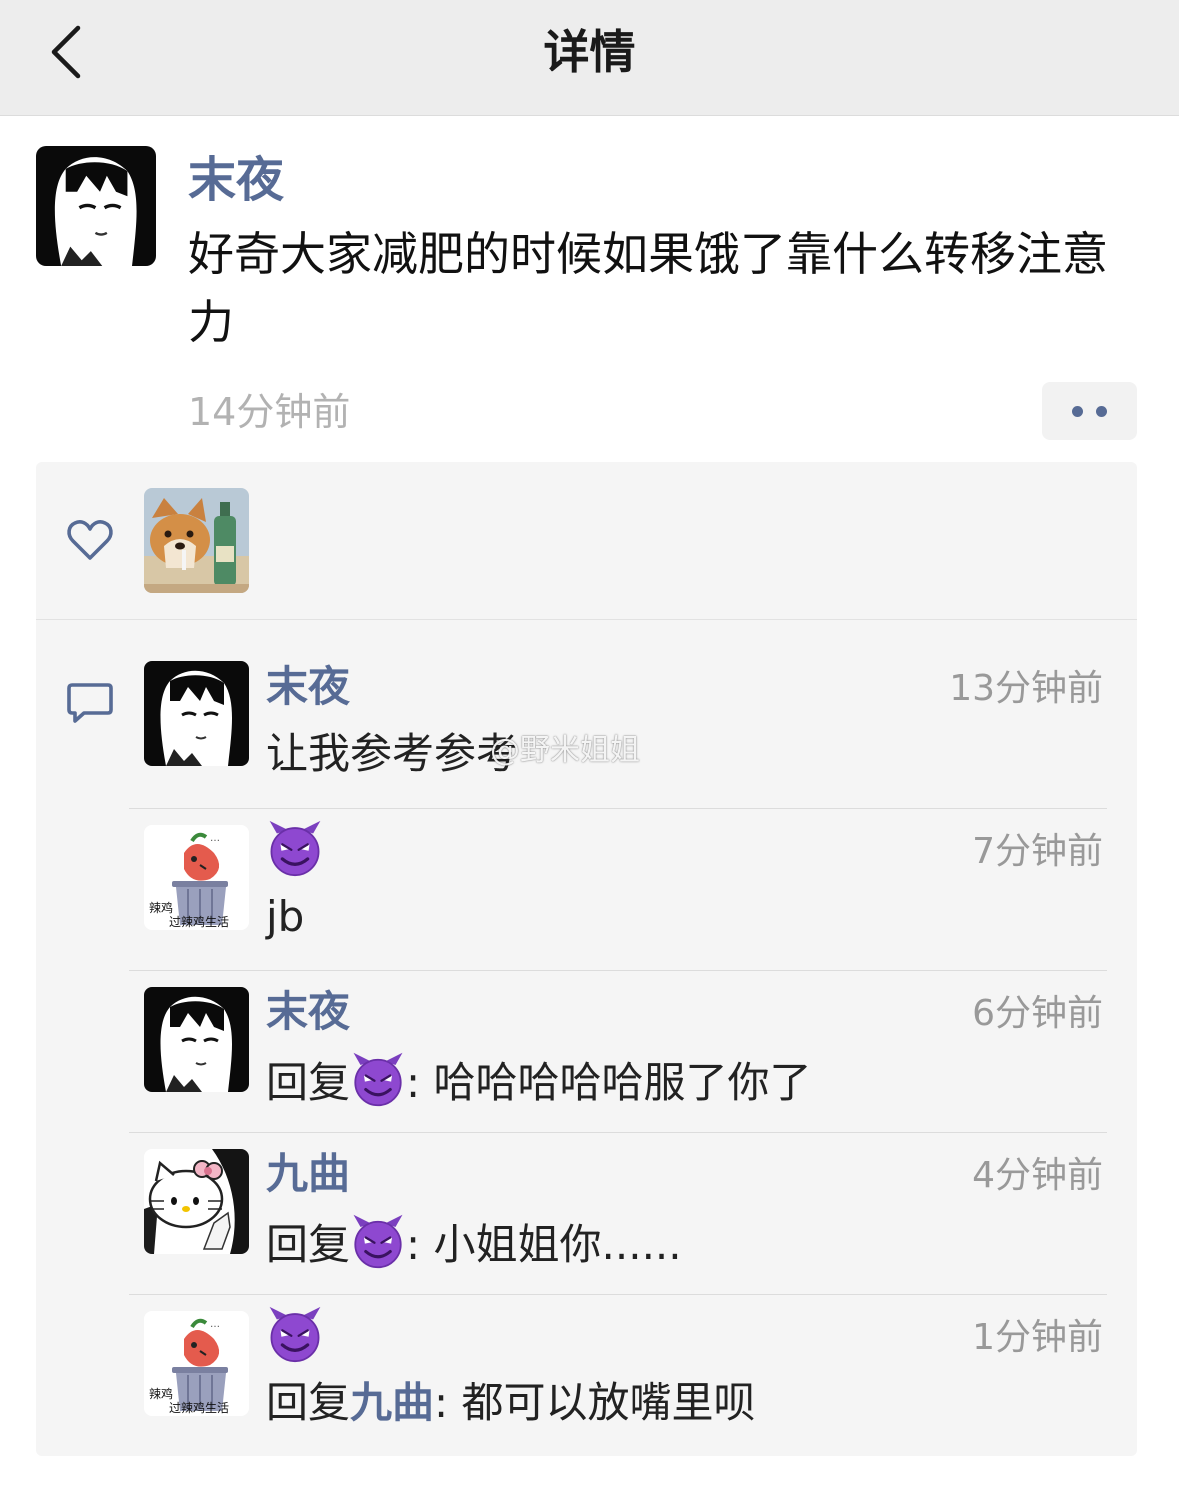  I want to click on author-avatar, so click(96, 206).